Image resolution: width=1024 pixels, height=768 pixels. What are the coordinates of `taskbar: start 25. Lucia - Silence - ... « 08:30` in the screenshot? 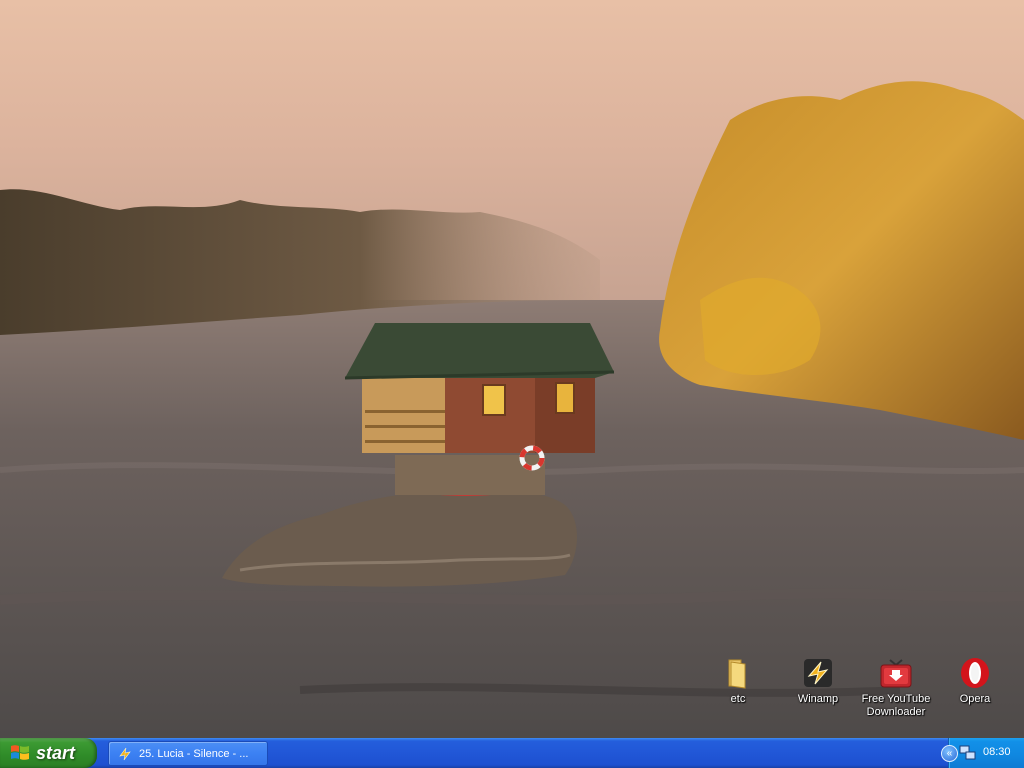 It's located at (512, 753).